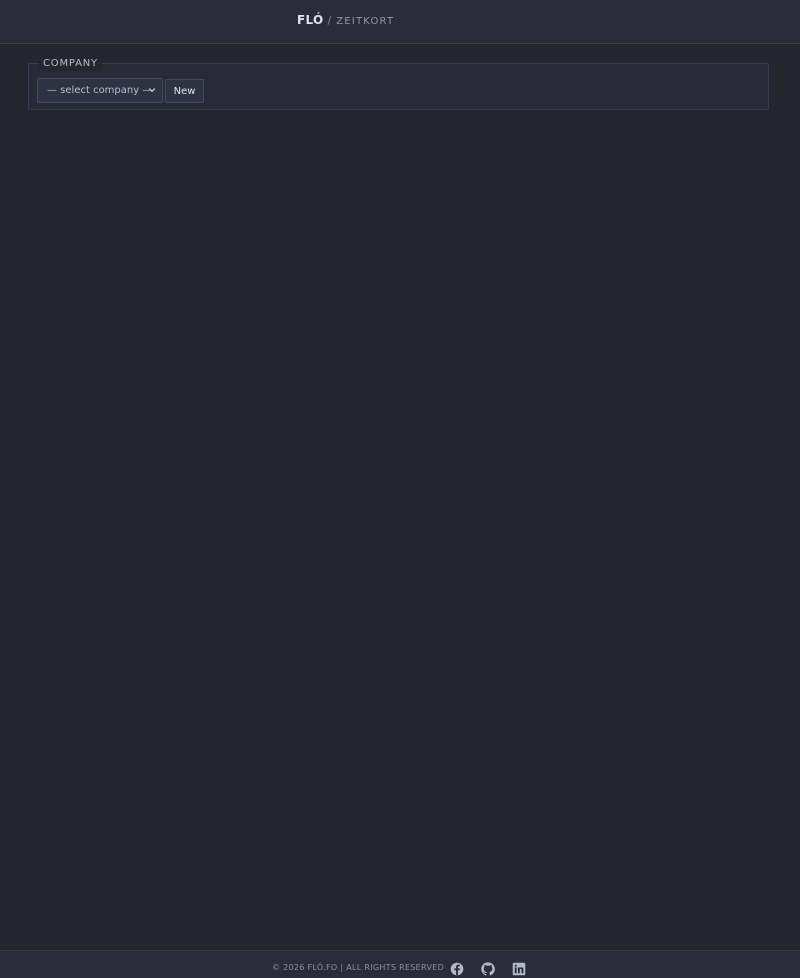  Describe the element at coordinates (398, 83) in the screenshot. I see `company-fieldset: COMPANY — select company — New` at that location.